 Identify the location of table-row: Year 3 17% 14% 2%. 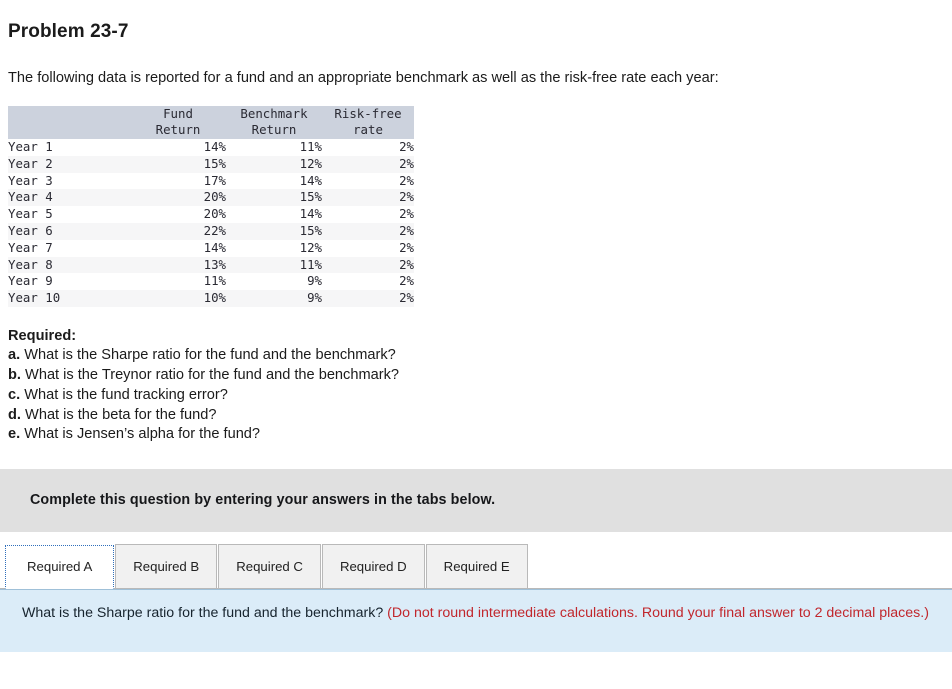
(211, 181).